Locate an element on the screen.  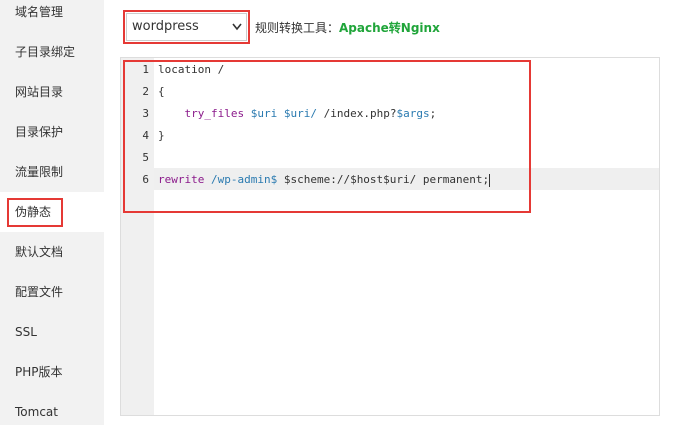
sidebar-item-label: PHP版本 is located at coordinates (39, 372).